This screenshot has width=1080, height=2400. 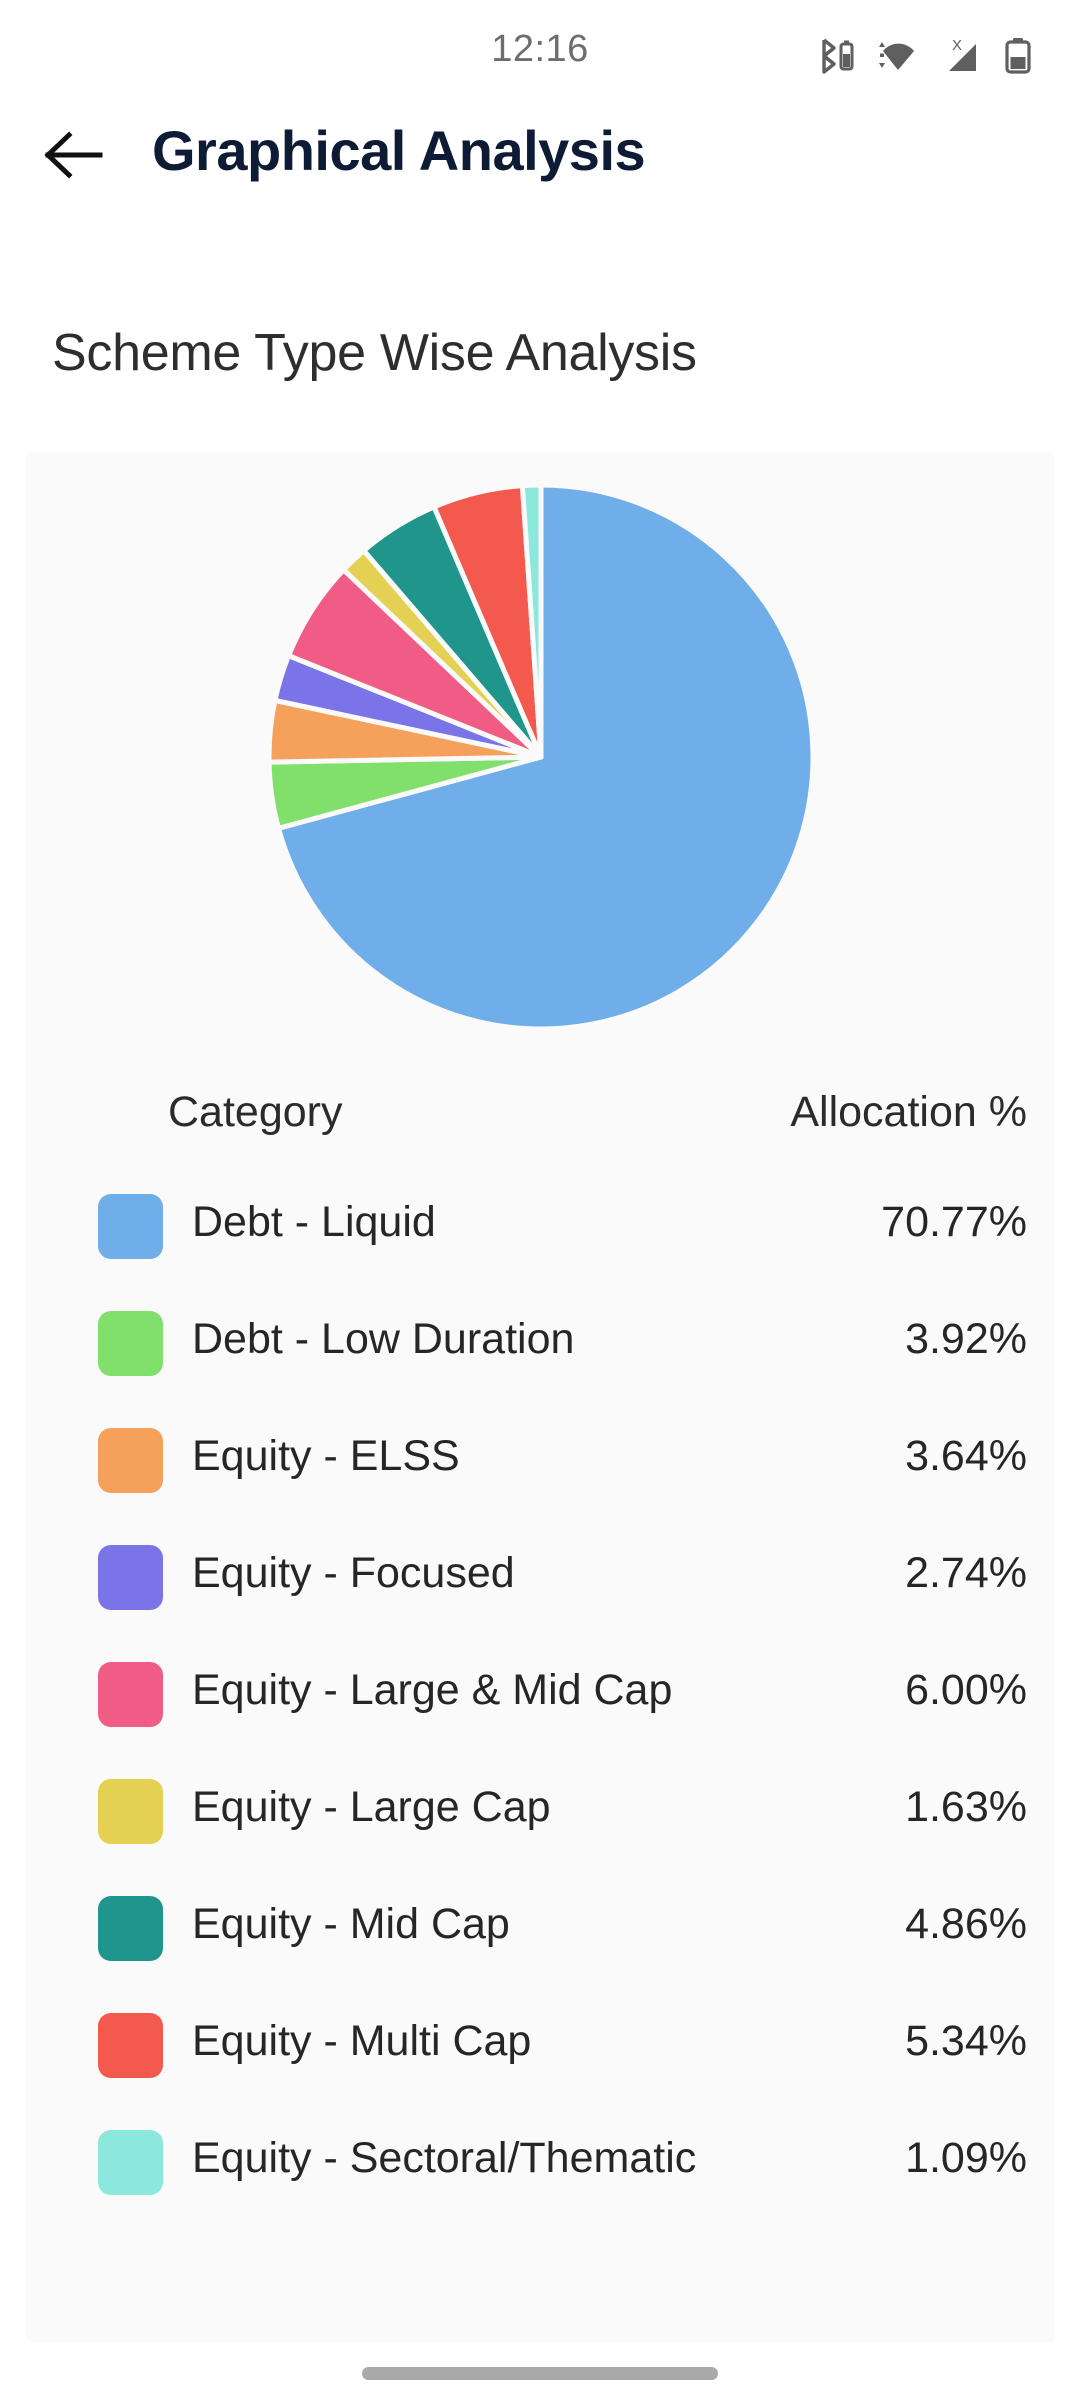 I want to click on status-bar-icons: X, so click(x=926, y=56).